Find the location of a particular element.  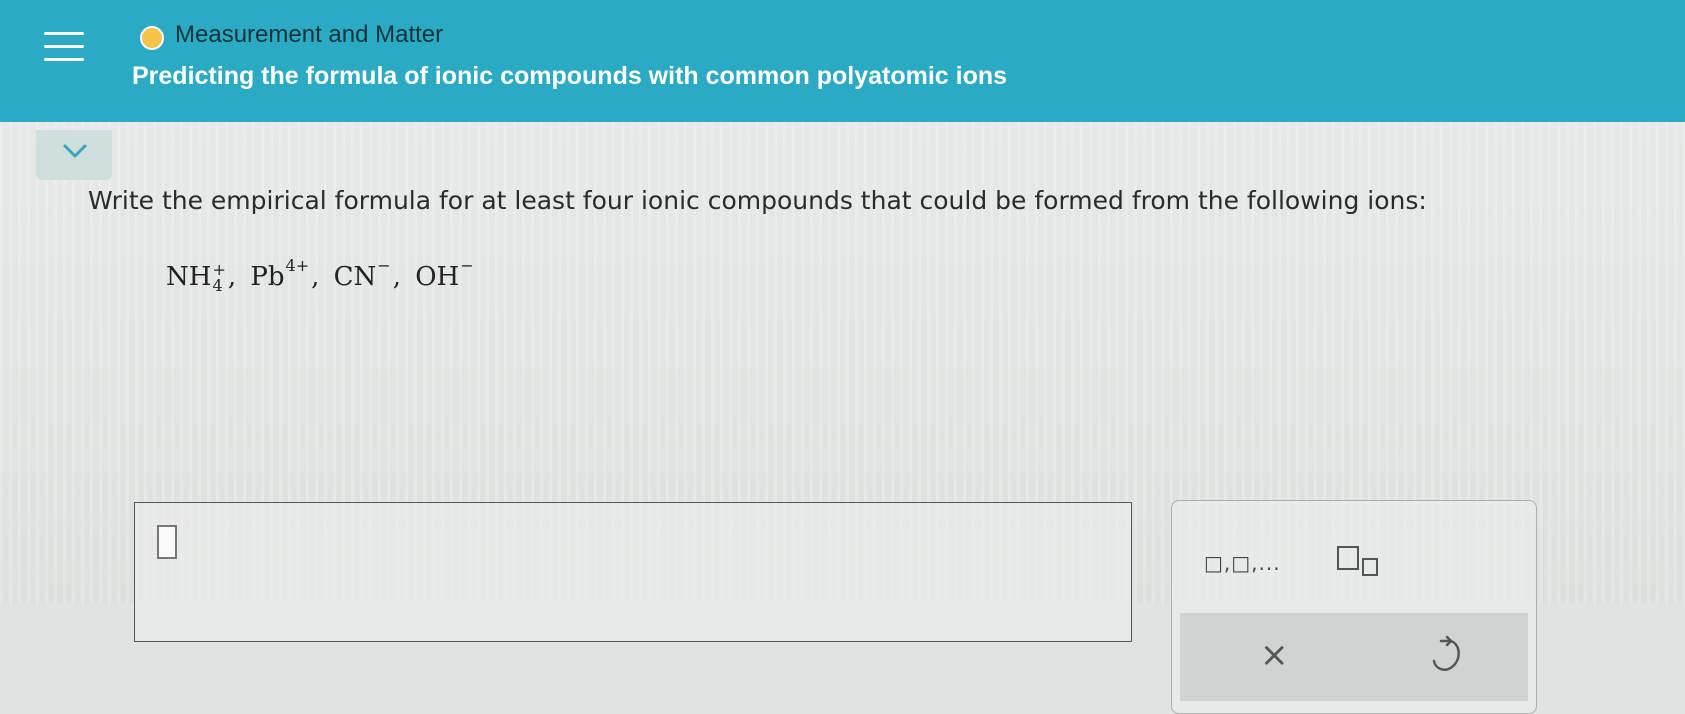

undo-button is located at coordinates (1447, 657).